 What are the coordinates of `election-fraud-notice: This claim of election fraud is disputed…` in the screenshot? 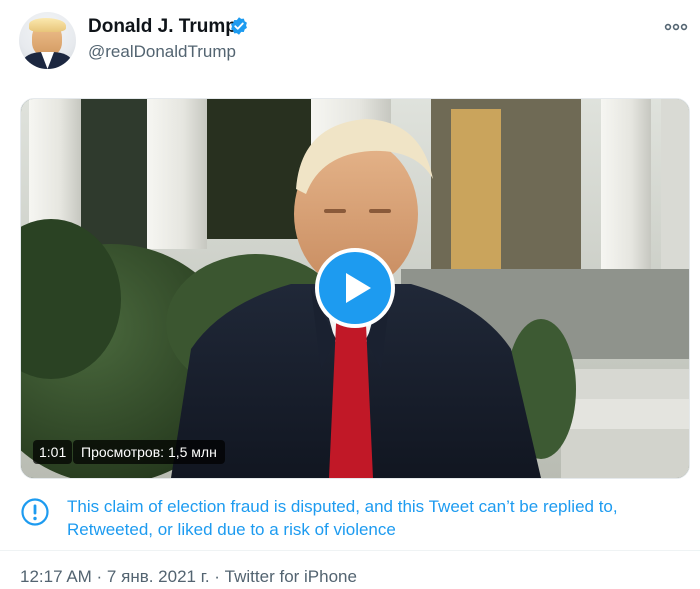 It's located at (372, 518).